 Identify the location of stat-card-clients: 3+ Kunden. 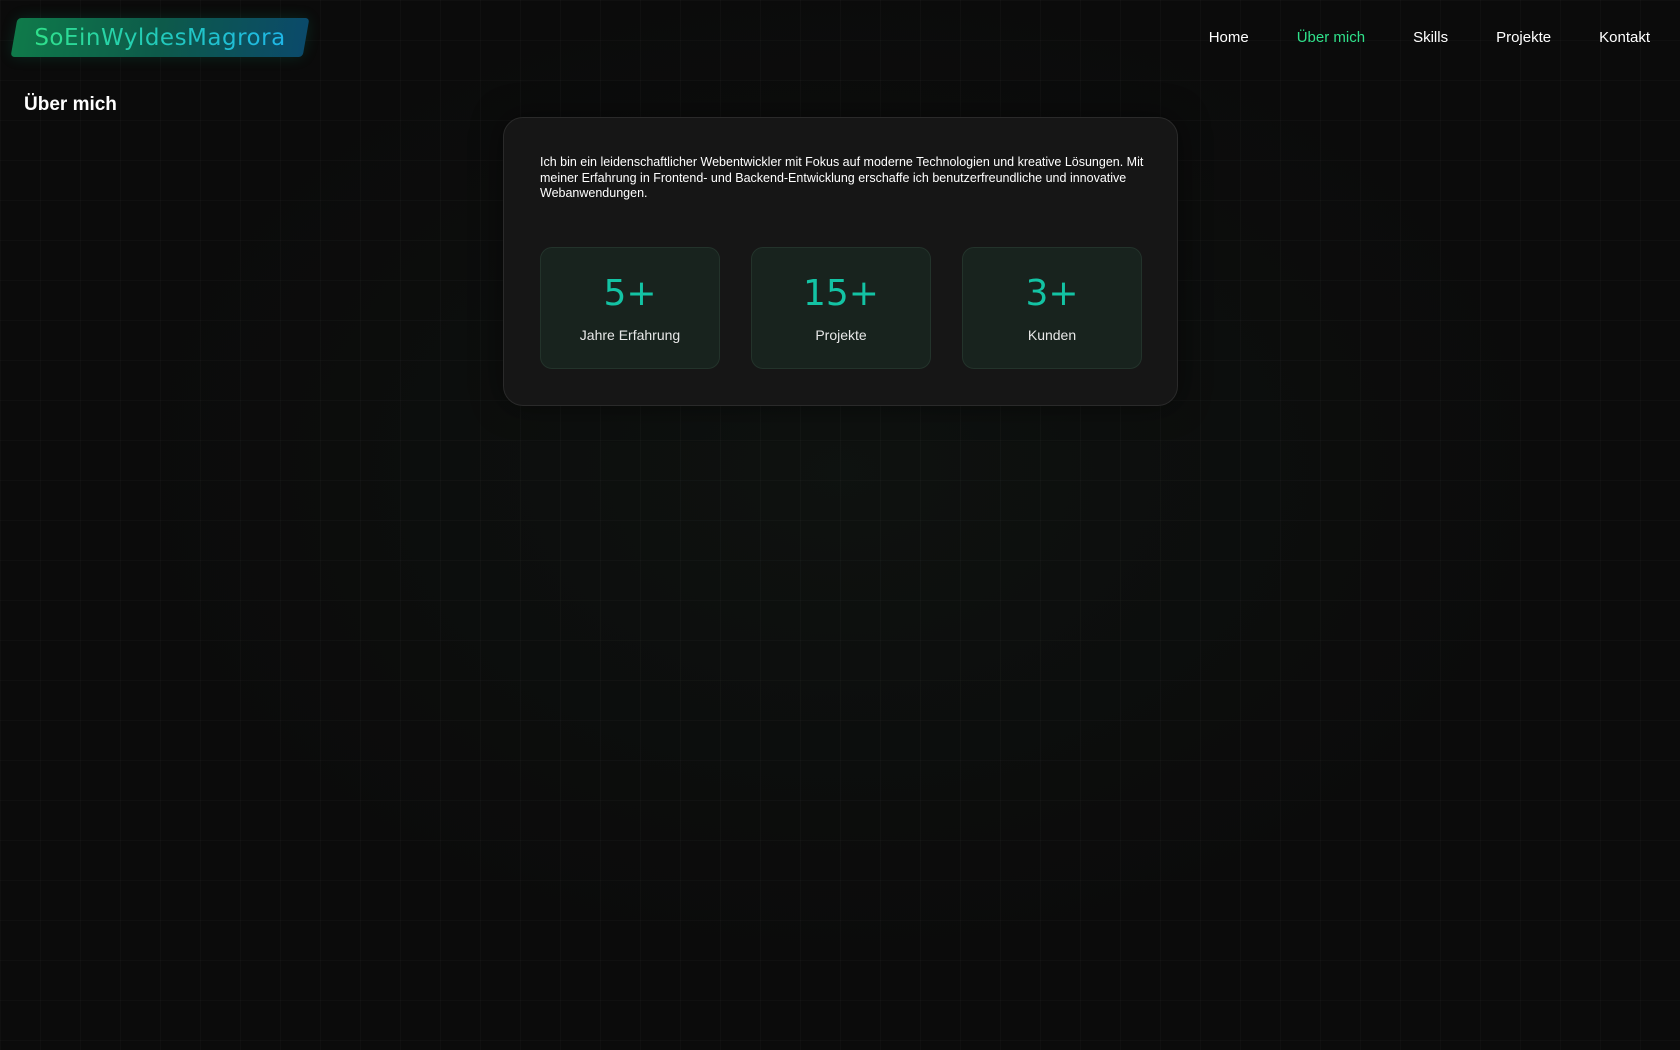
(1052, 308).